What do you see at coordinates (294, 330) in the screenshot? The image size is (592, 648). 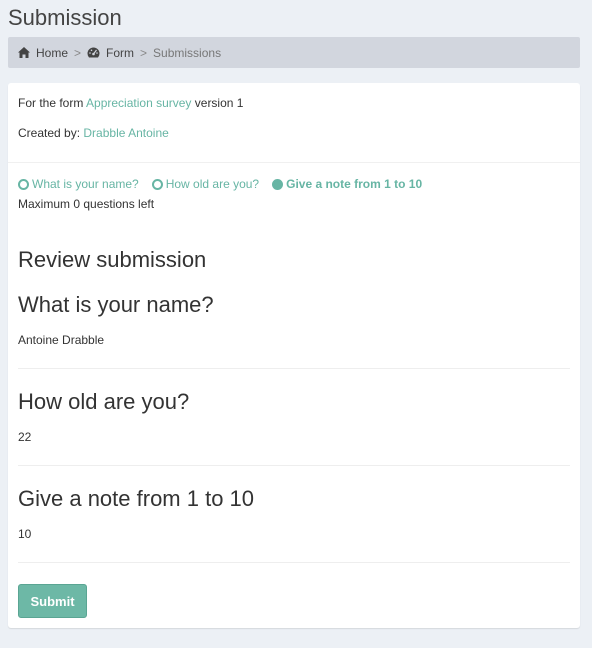 I see `review-question: What is your name? Antoine Drabble` at bounding box center [294, 330].